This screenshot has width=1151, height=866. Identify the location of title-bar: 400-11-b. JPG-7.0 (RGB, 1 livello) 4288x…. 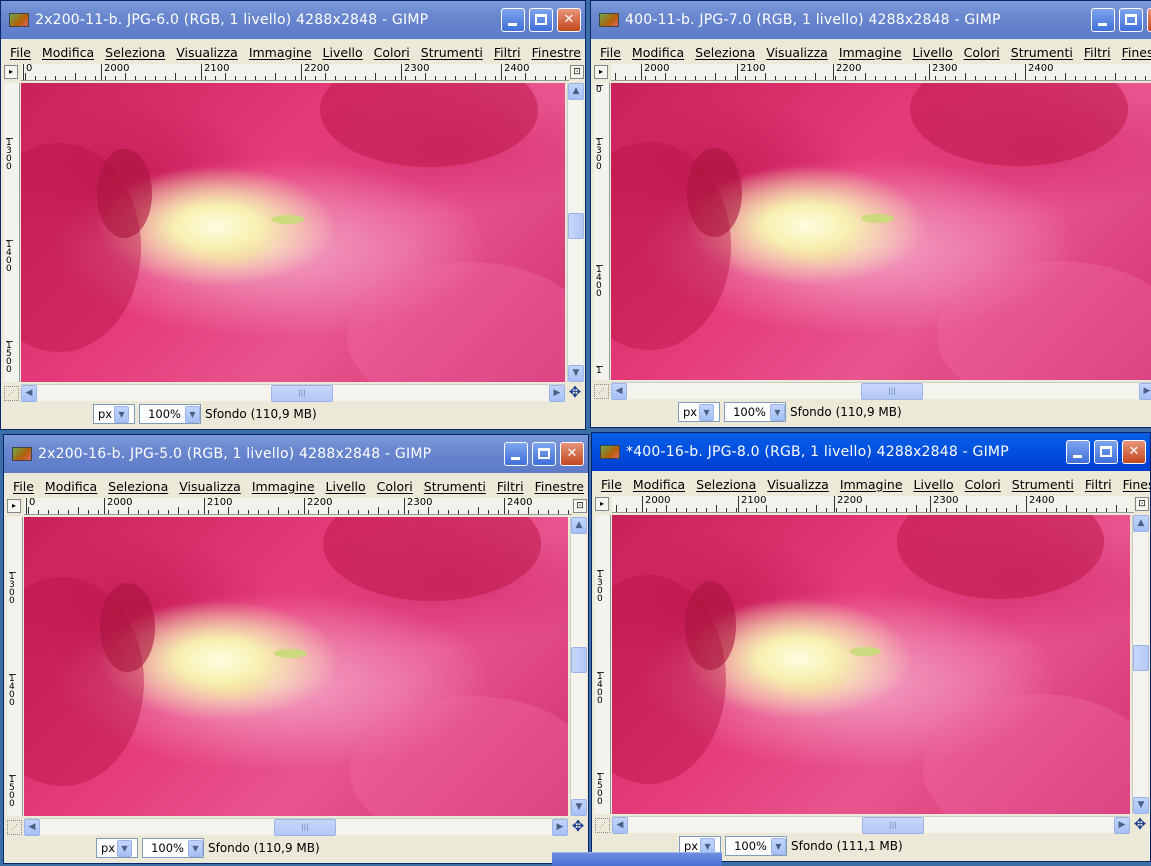
(871, 20).